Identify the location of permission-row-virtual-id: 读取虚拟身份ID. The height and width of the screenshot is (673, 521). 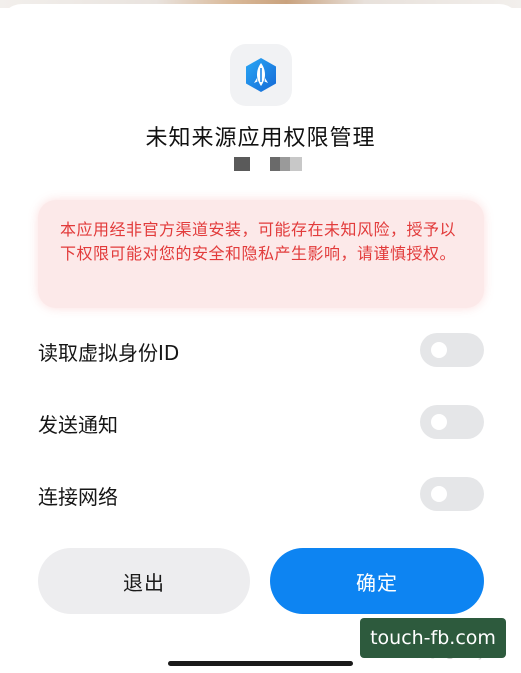
(261, 351).